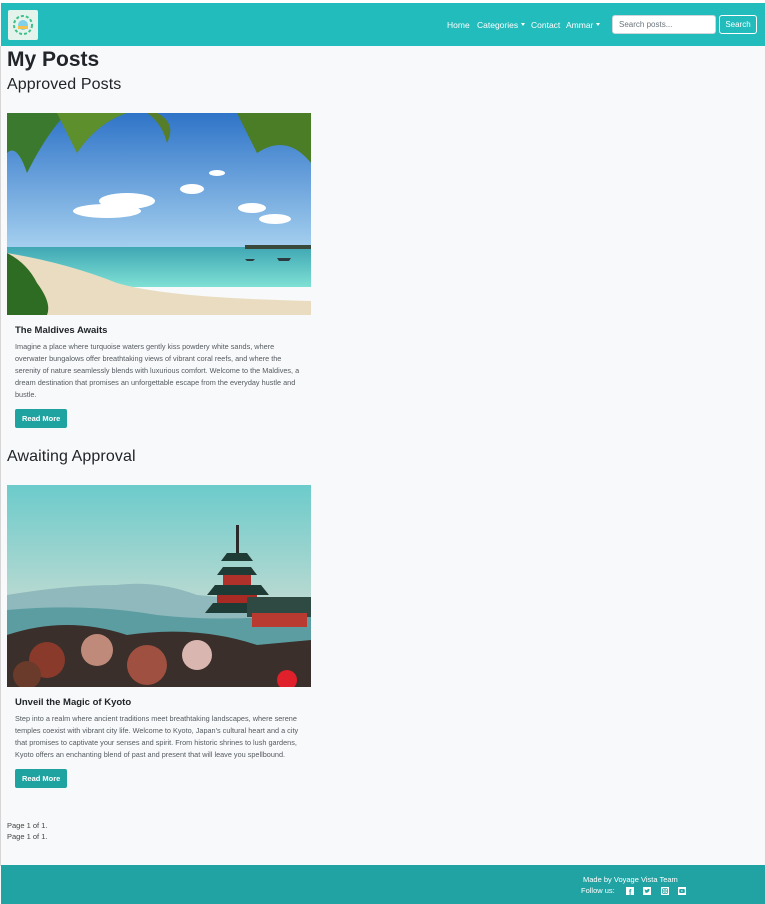 This screenshot has height=904, width=765. I want to click on logo-icon, so click(23, 25).